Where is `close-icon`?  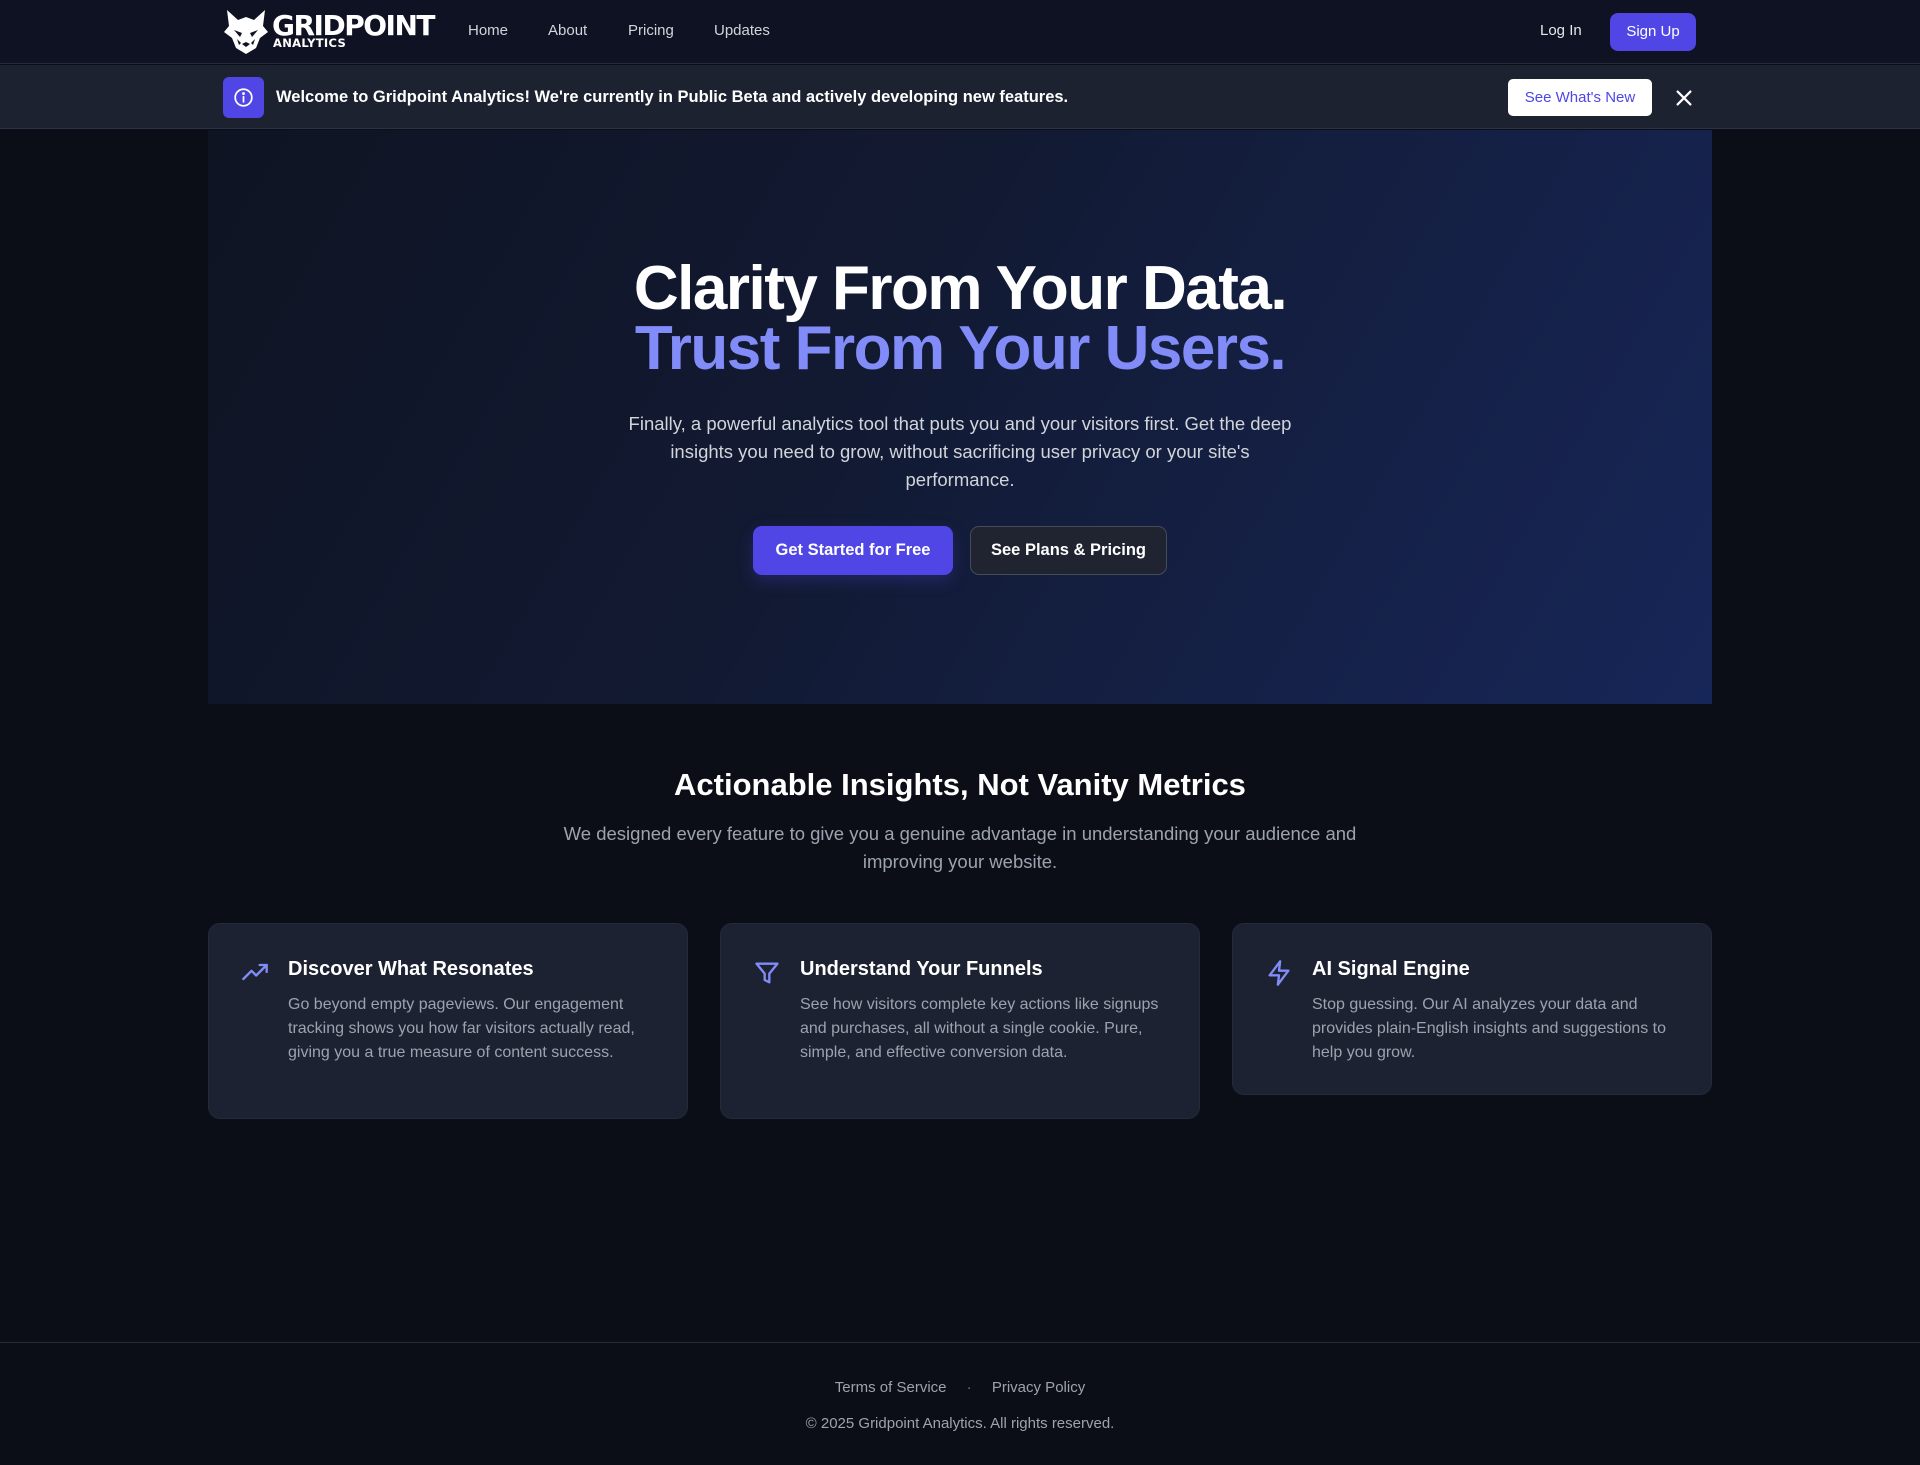
close-icon is located at coordinates (1684, 98).